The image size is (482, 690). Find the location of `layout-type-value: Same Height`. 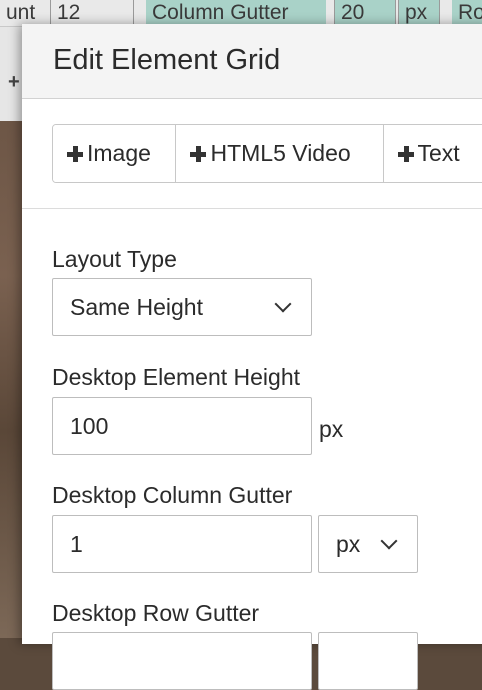

layout-type-value: Same Height is located at coordinates (136, 307).